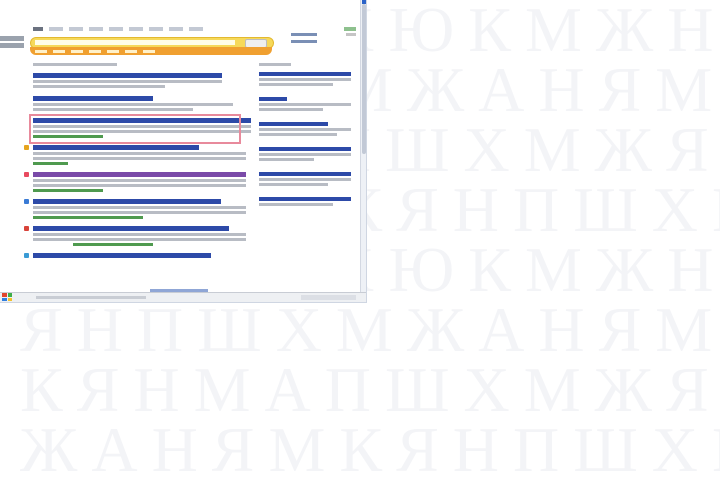 Image resolution: width=720 pixels, height=480 pixels. Describe the element at coordinates (364, 79) in the screenshot. I see `scrollbar-thumb` at that location.